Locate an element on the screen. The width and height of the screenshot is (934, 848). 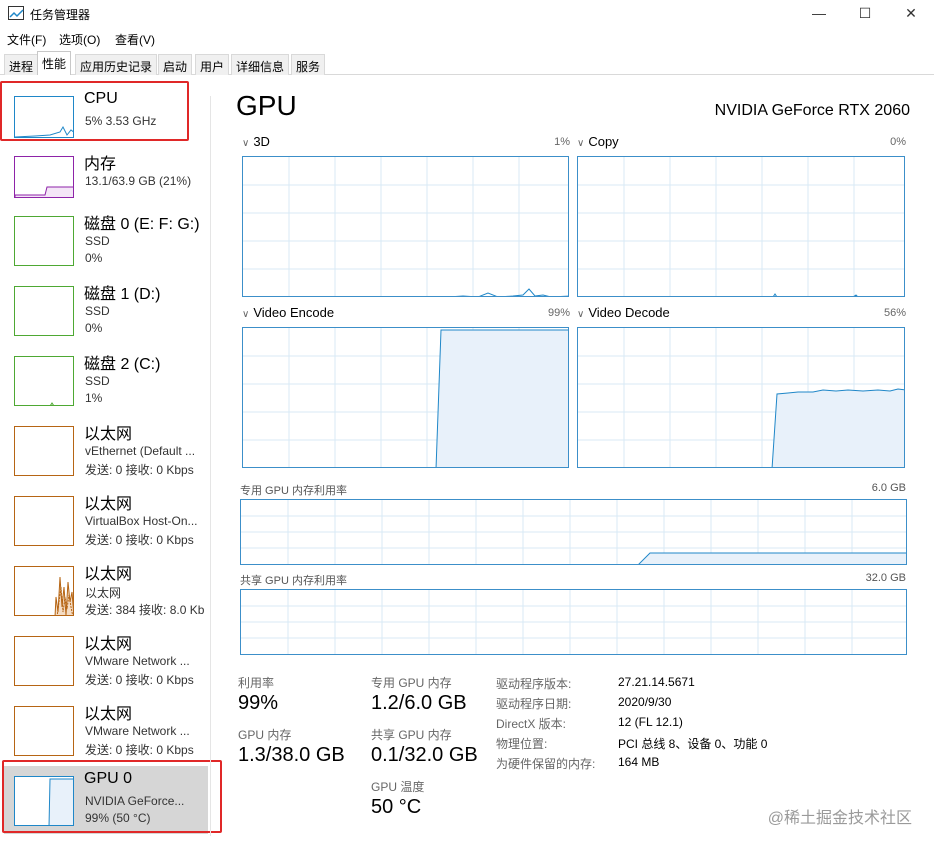
sidebar-item-disk-1: 磁盘 1 (D:) SSD 0% is located at coordinates (106, 310).